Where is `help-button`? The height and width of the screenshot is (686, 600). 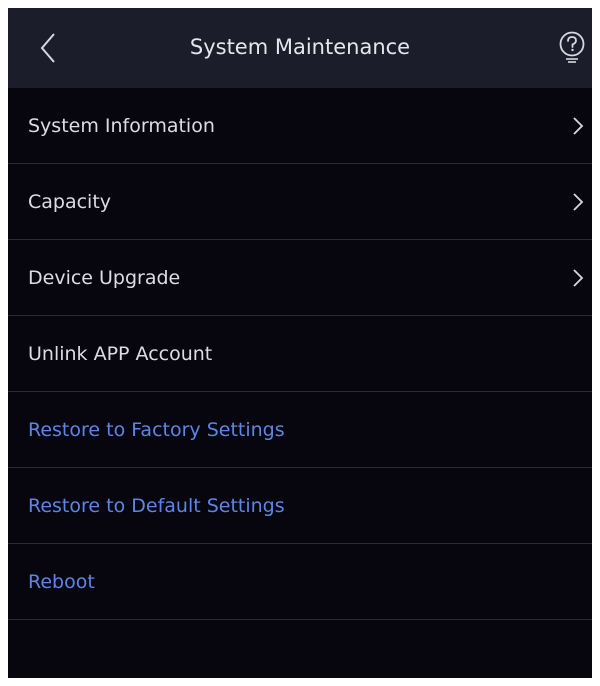
help-button is located at coordinates (572, 48).